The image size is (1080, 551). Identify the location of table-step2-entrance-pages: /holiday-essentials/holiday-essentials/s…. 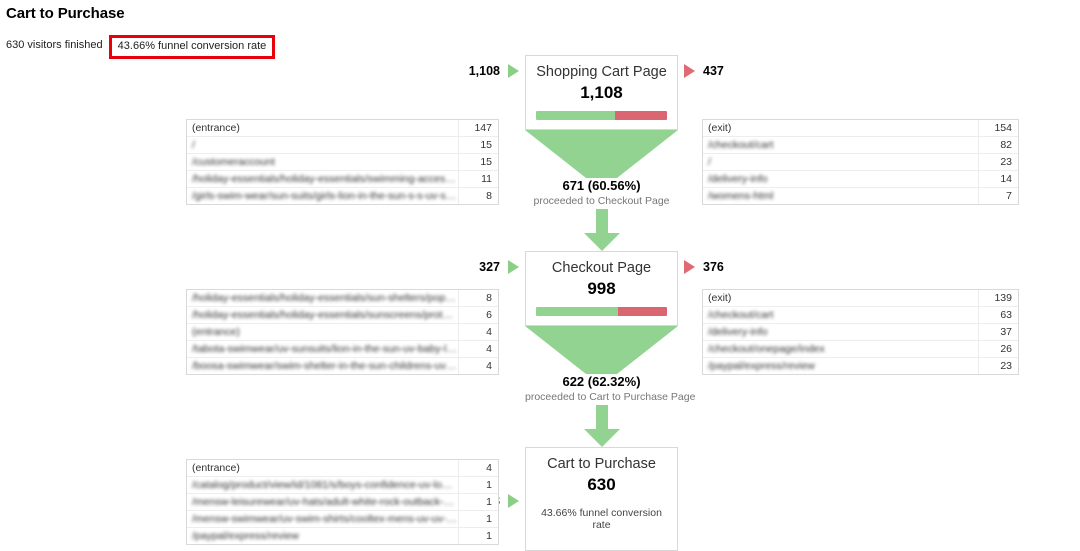
(342, 332).